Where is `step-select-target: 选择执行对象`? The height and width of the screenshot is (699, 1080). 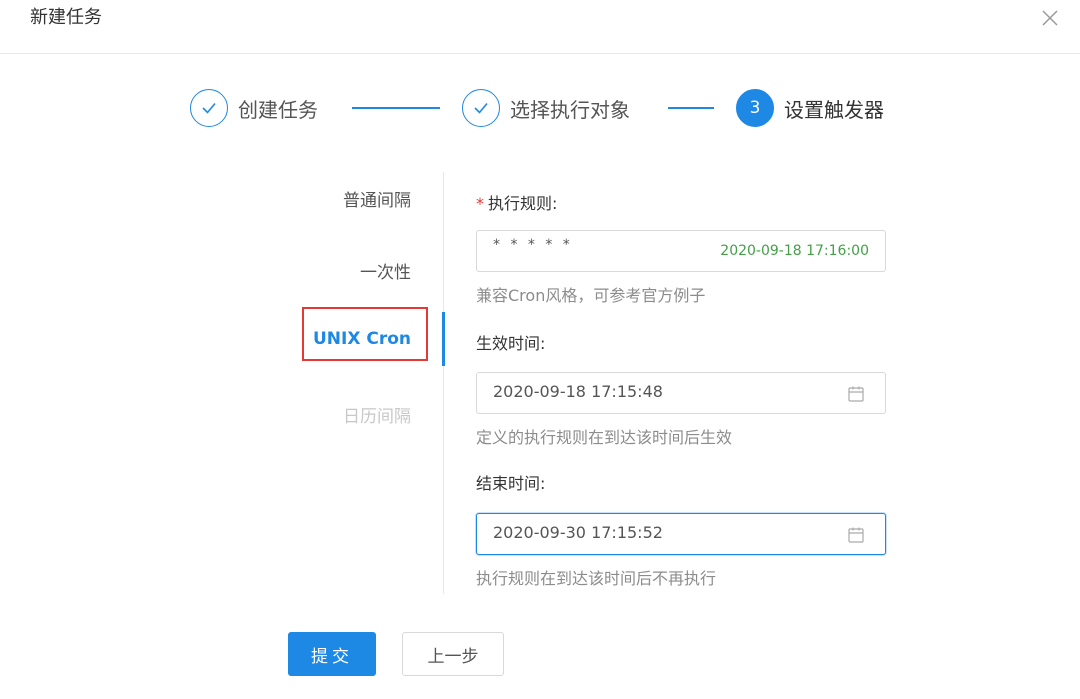 step-select-target: 选择执行对象 is located at coordinates (546, 108).